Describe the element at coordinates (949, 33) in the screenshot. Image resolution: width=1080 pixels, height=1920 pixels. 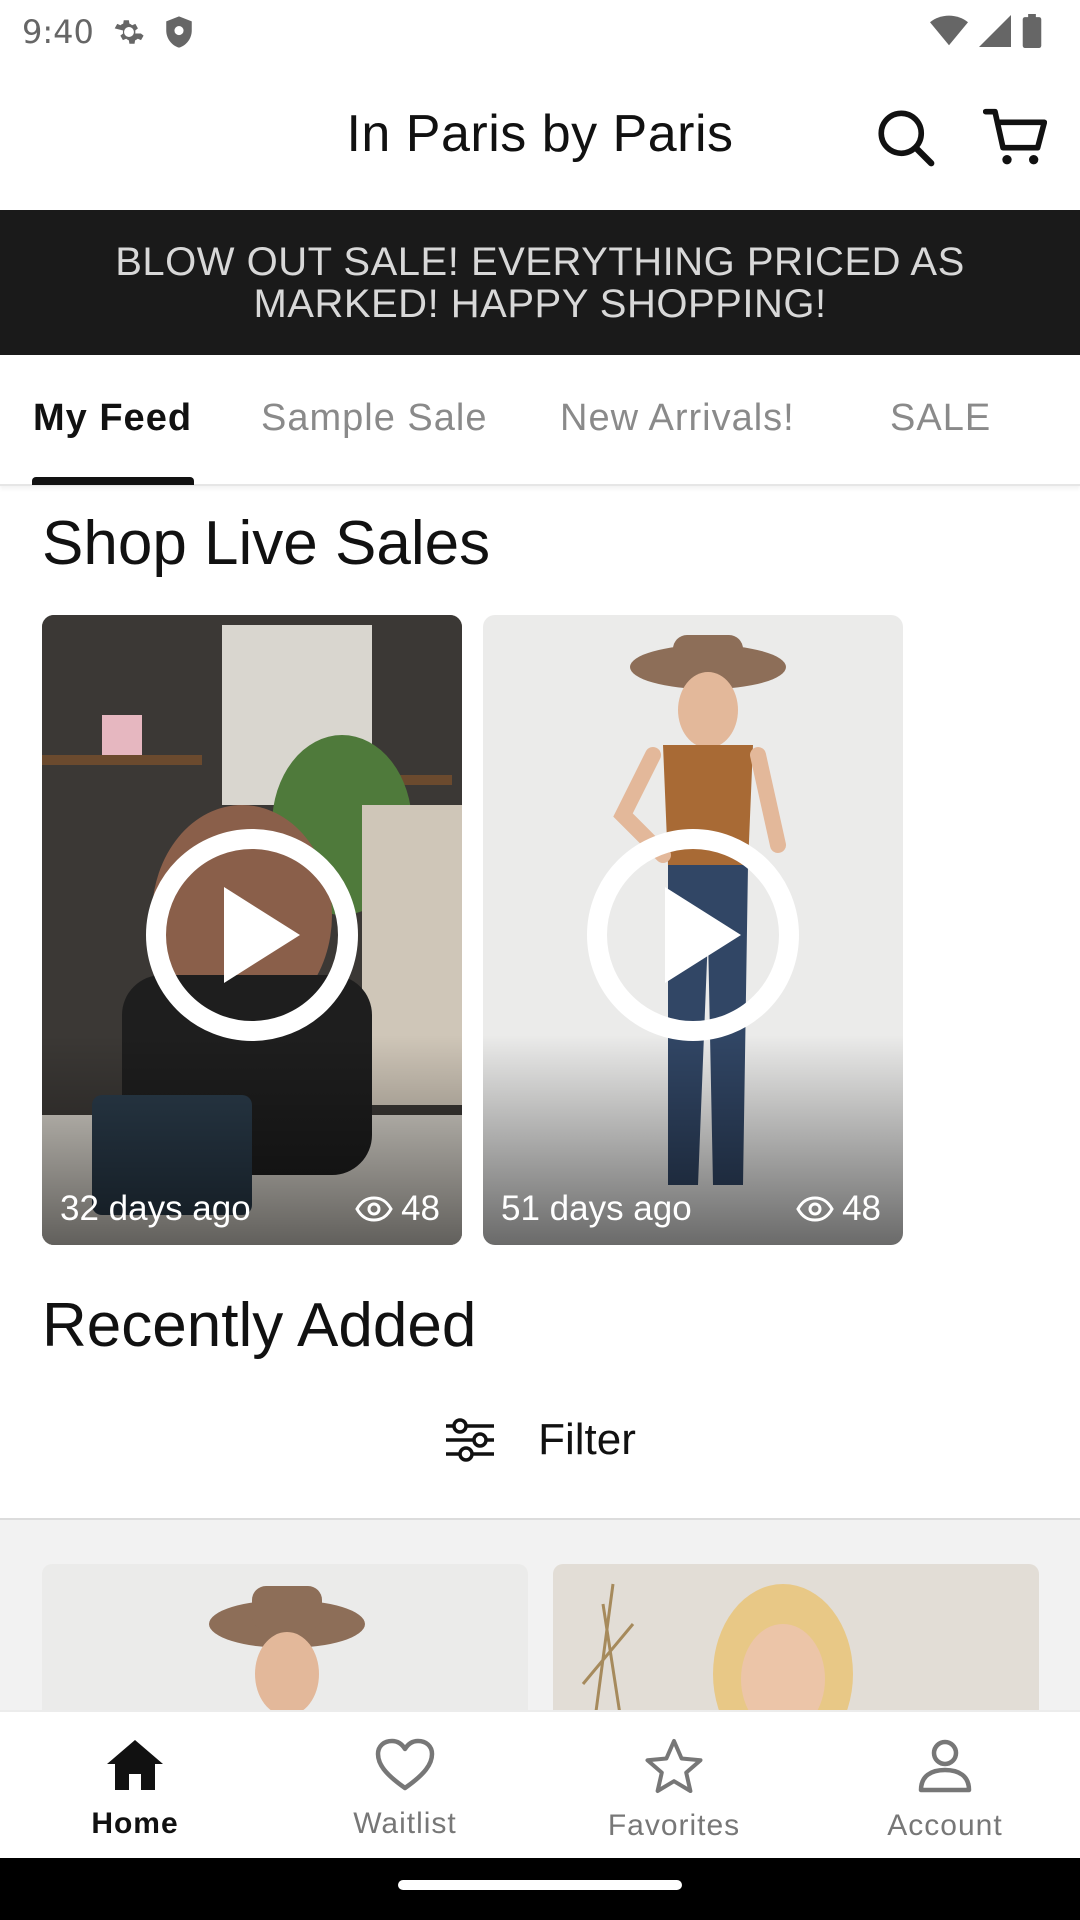
I see `wifi-icon` at that location.